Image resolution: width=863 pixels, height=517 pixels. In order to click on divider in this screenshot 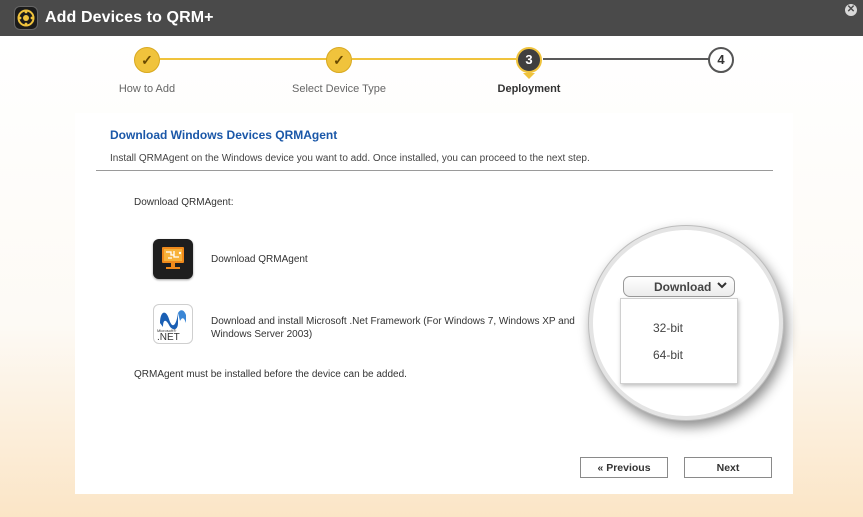, I will do `click(434, 170)`.